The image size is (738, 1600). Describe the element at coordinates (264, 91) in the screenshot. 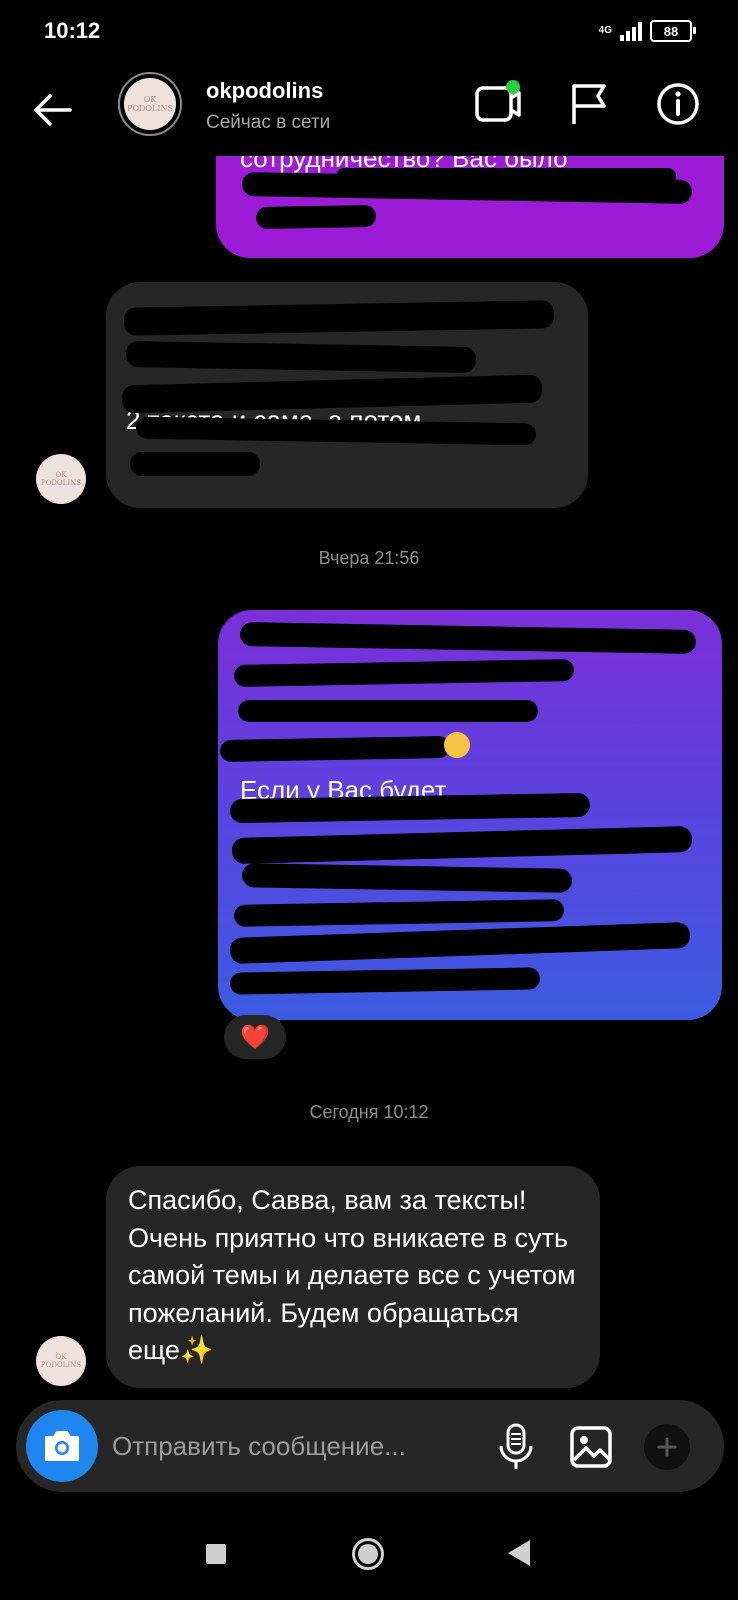

I see `contact-username: okpodolins` at that location.